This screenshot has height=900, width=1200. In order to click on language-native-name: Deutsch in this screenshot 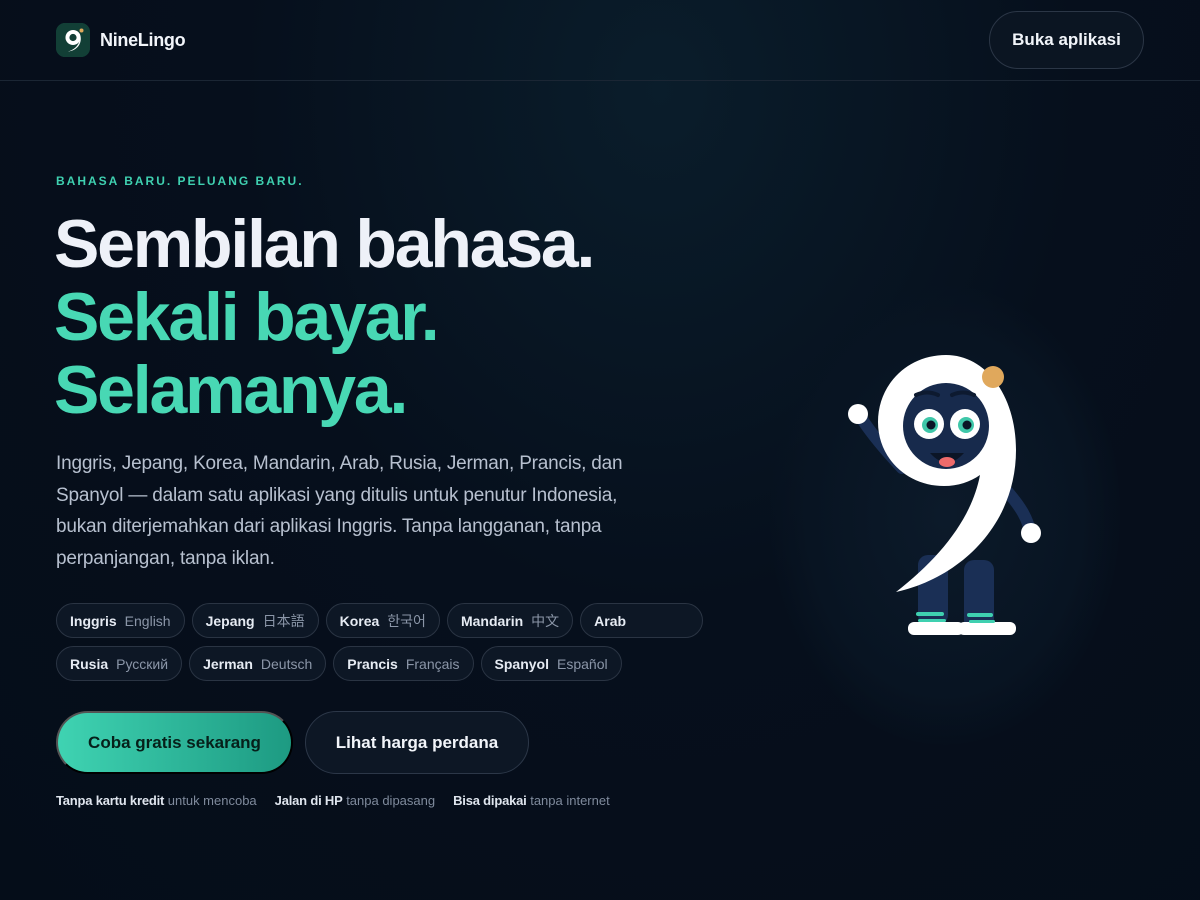, I will do `click(286, 663)`.